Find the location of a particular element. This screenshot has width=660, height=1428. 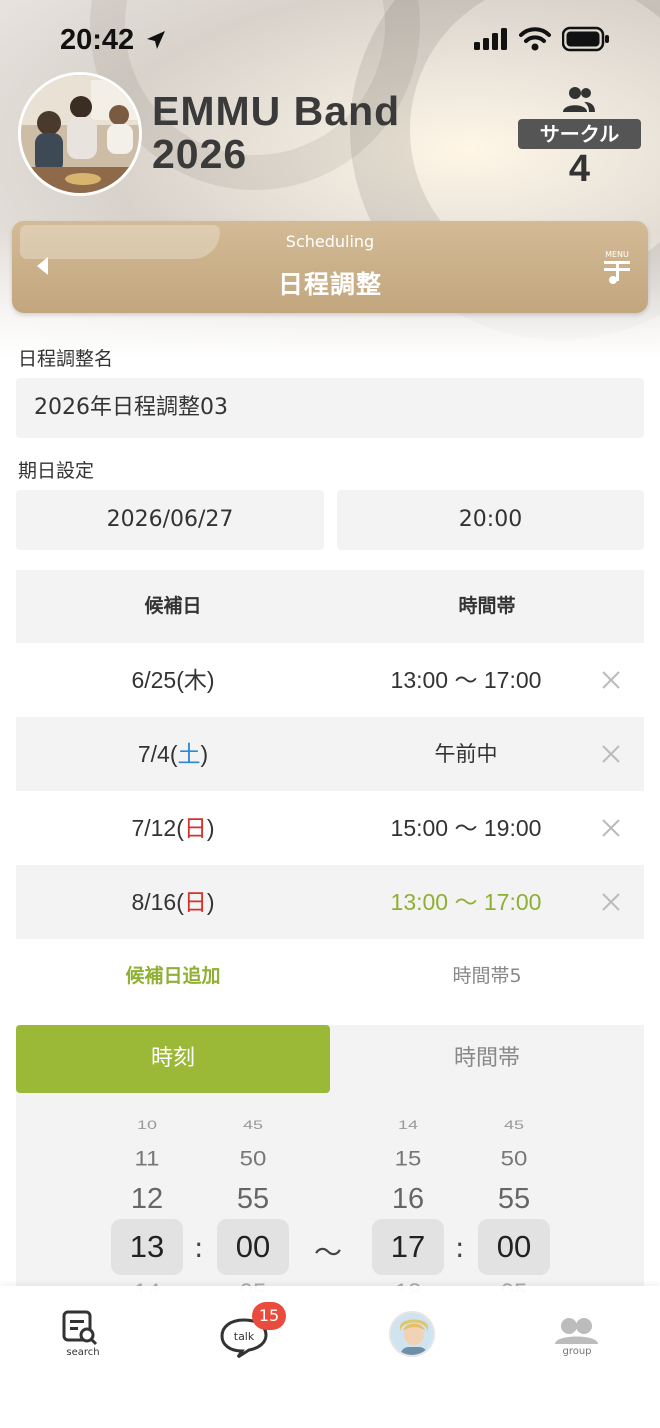

start-hour-selected: 13 is located at coordinates (147, 1247).